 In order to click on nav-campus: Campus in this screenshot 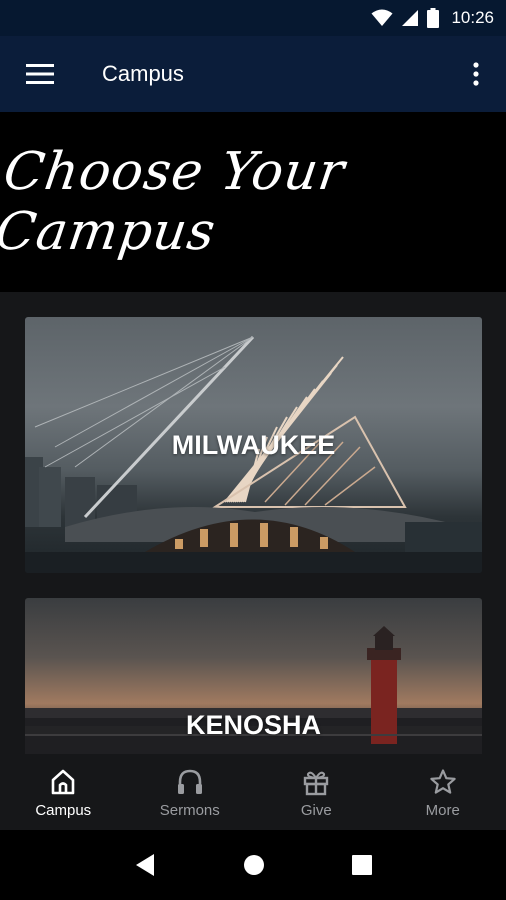, I will do `click(63, 792)`.